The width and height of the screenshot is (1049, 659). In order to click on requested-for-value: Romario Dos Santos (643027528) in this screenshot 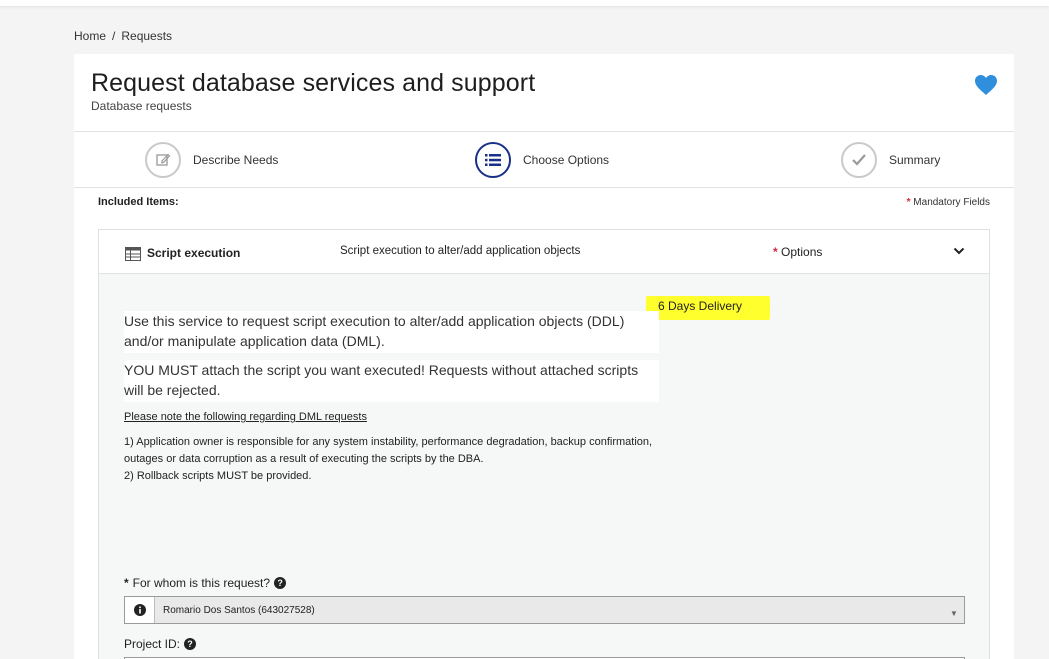, I will do `click(239, 610)`.